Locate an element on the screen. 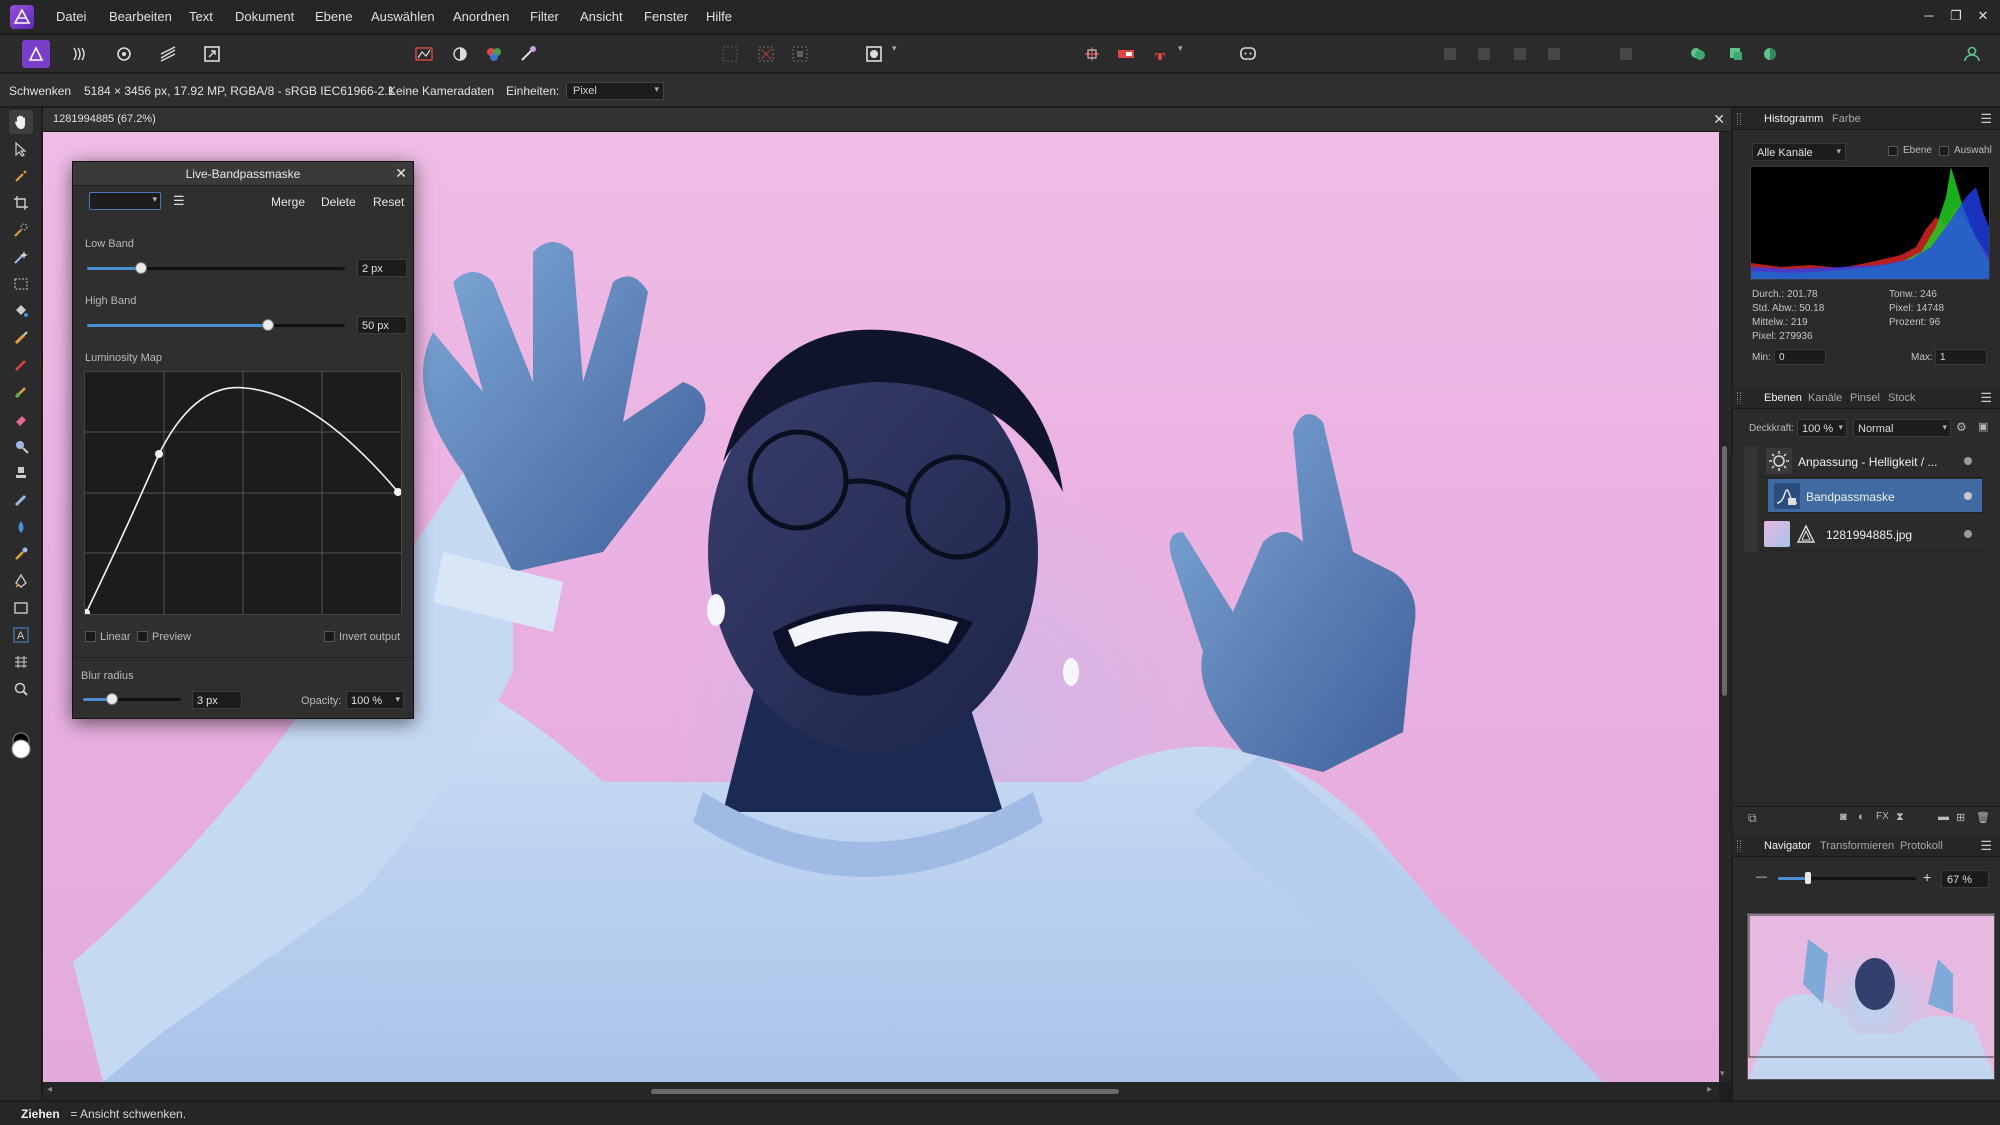 The width and height of the screenshot is (2000, 1125). quick-mask-dropdown-chevron-icon: ▾ is located at coordinates (894, 48).